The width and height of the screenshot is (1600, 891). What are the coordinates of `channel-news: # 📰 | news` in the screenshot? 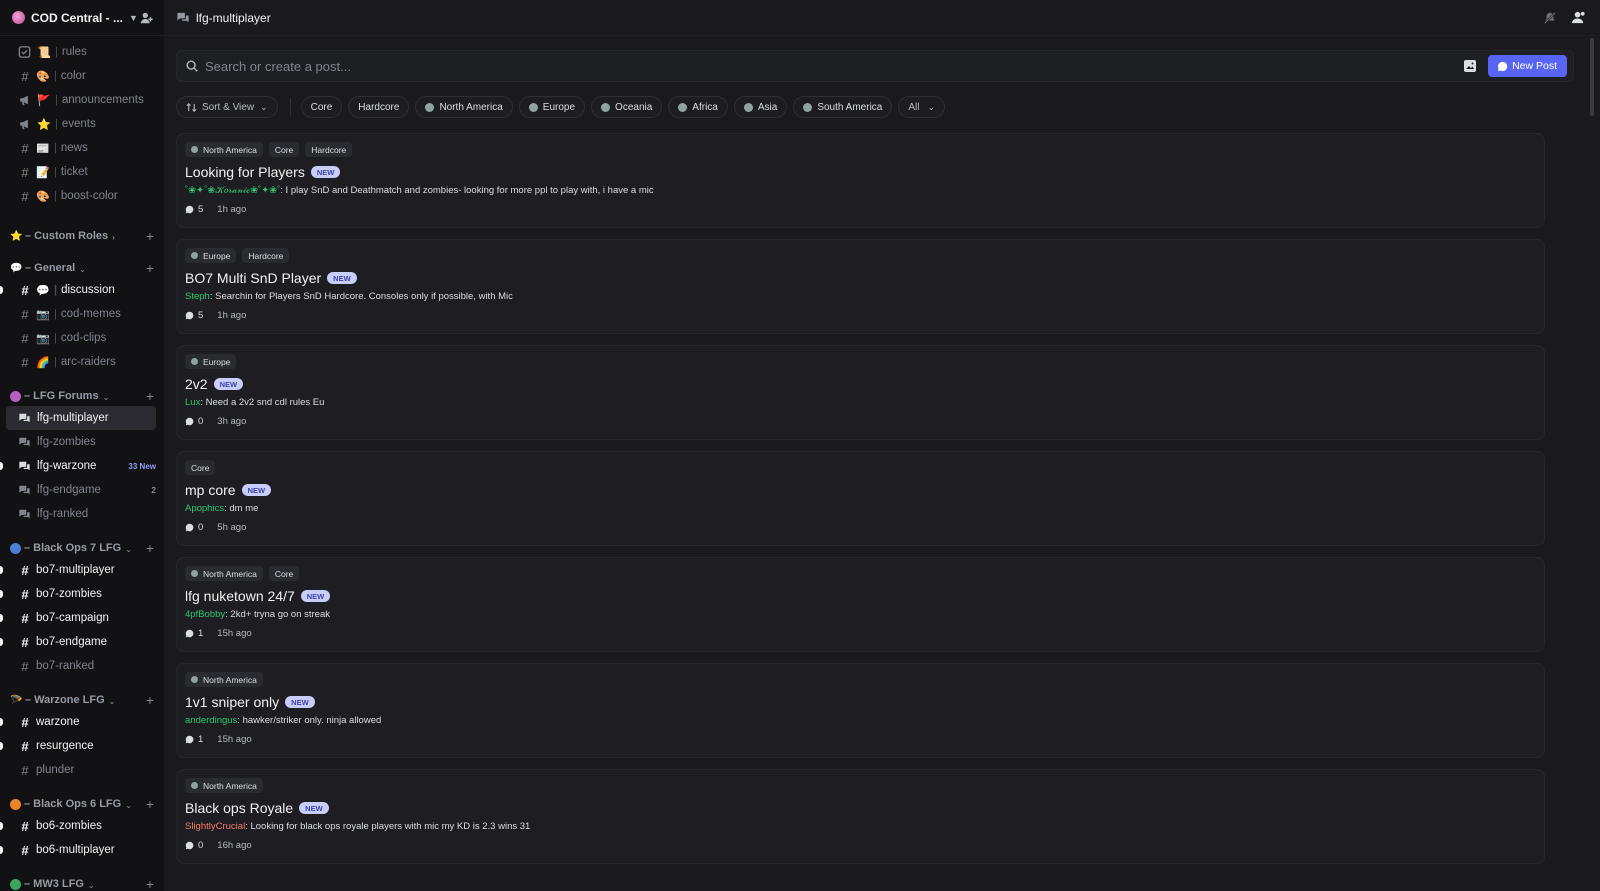 It's located at (81, 148).